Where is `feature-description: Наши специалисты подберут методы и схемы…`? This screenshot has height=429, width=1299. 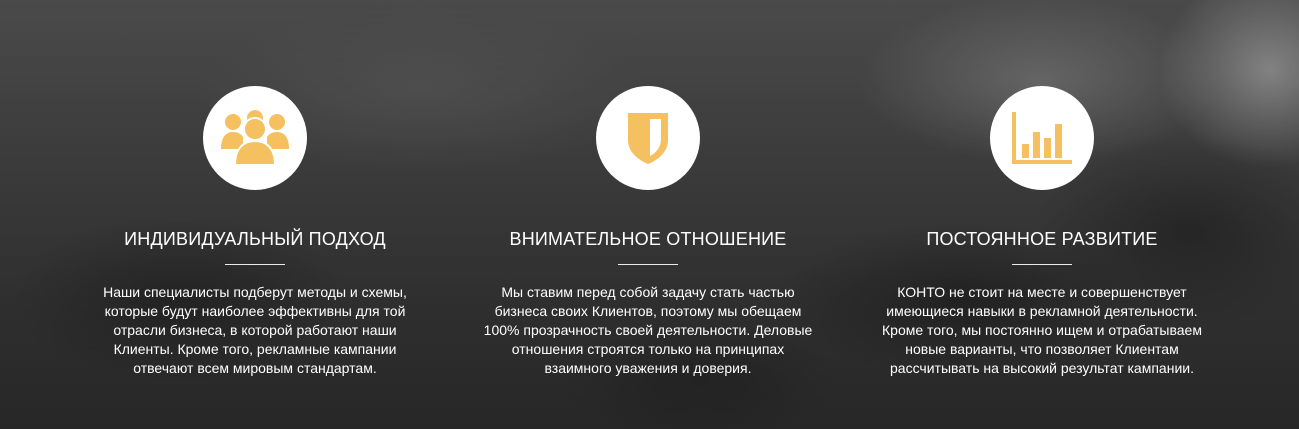 feature-description: Наши специалисты подберут методы и схемы… is located at coordinates (255, 330).